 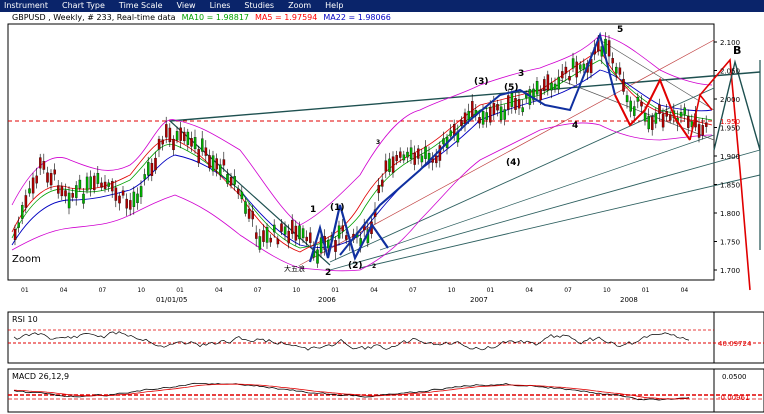 What do you see at coordinates (730, 43) in the screenshot?
I see `price-tick-label: 2.100` at bounding box center [730, 43].